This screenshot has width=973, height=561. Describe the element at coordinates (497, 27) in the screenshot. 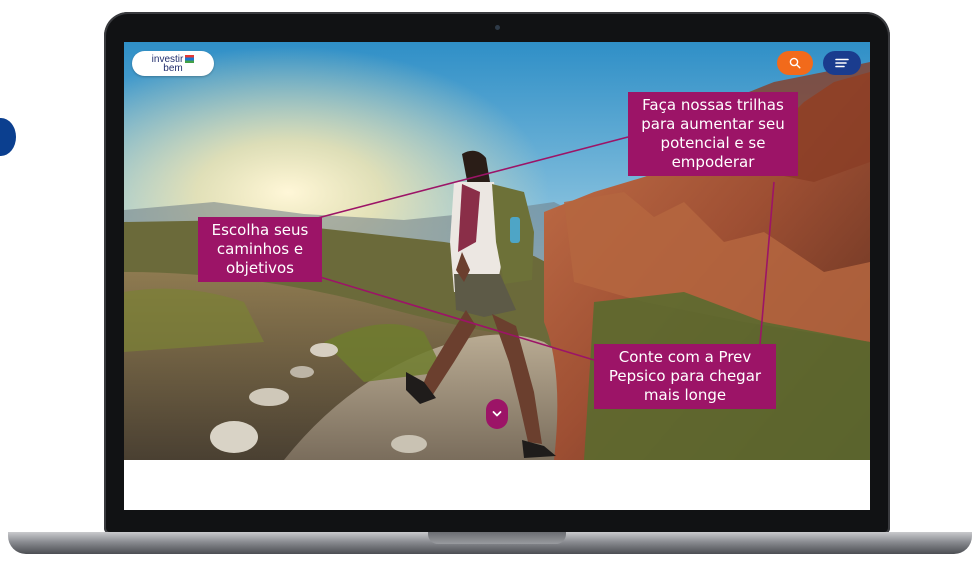

I see `webcam-dot` at that location.